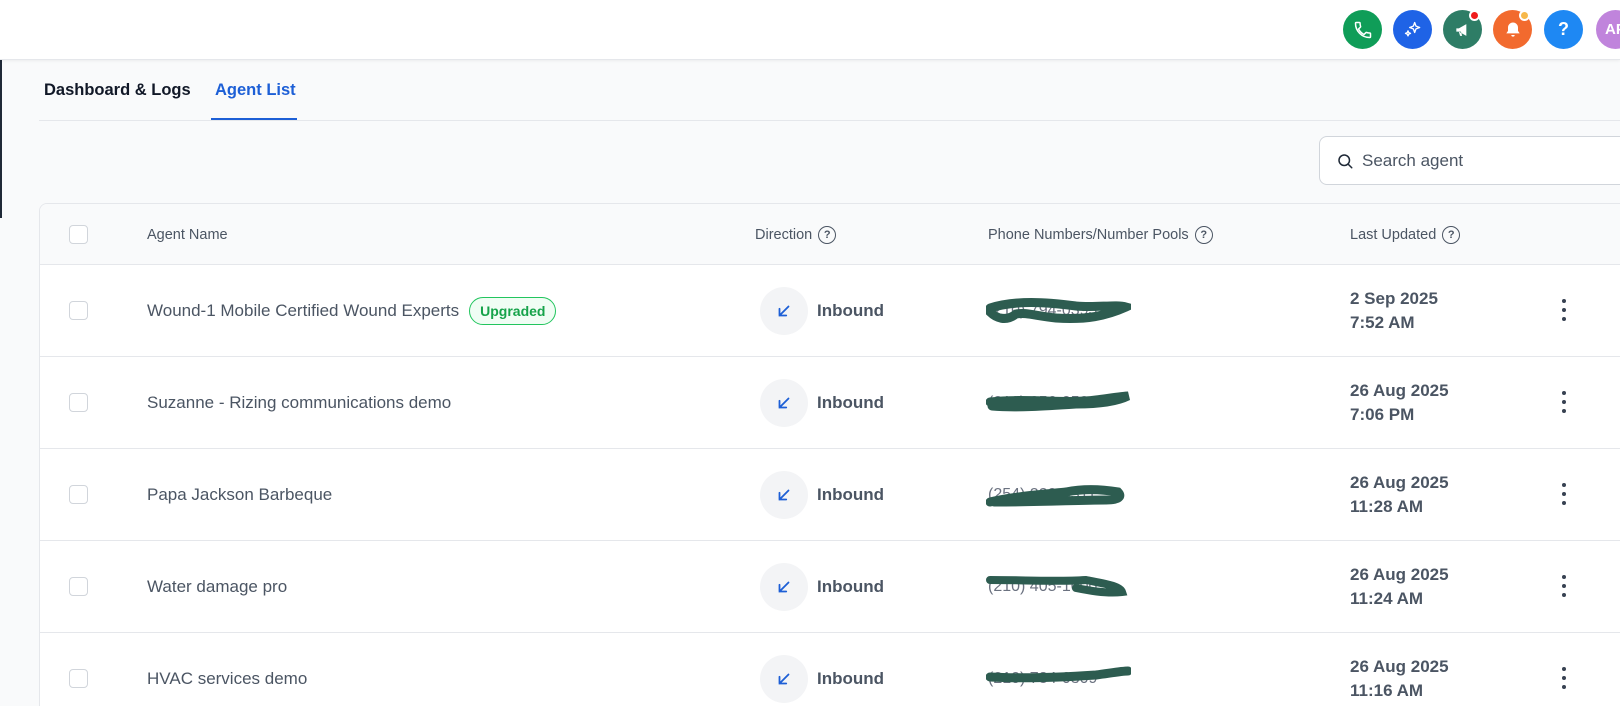 The width and height of the screenshot is (1620, 706). I want to click on search-input, so click(1487, 160).